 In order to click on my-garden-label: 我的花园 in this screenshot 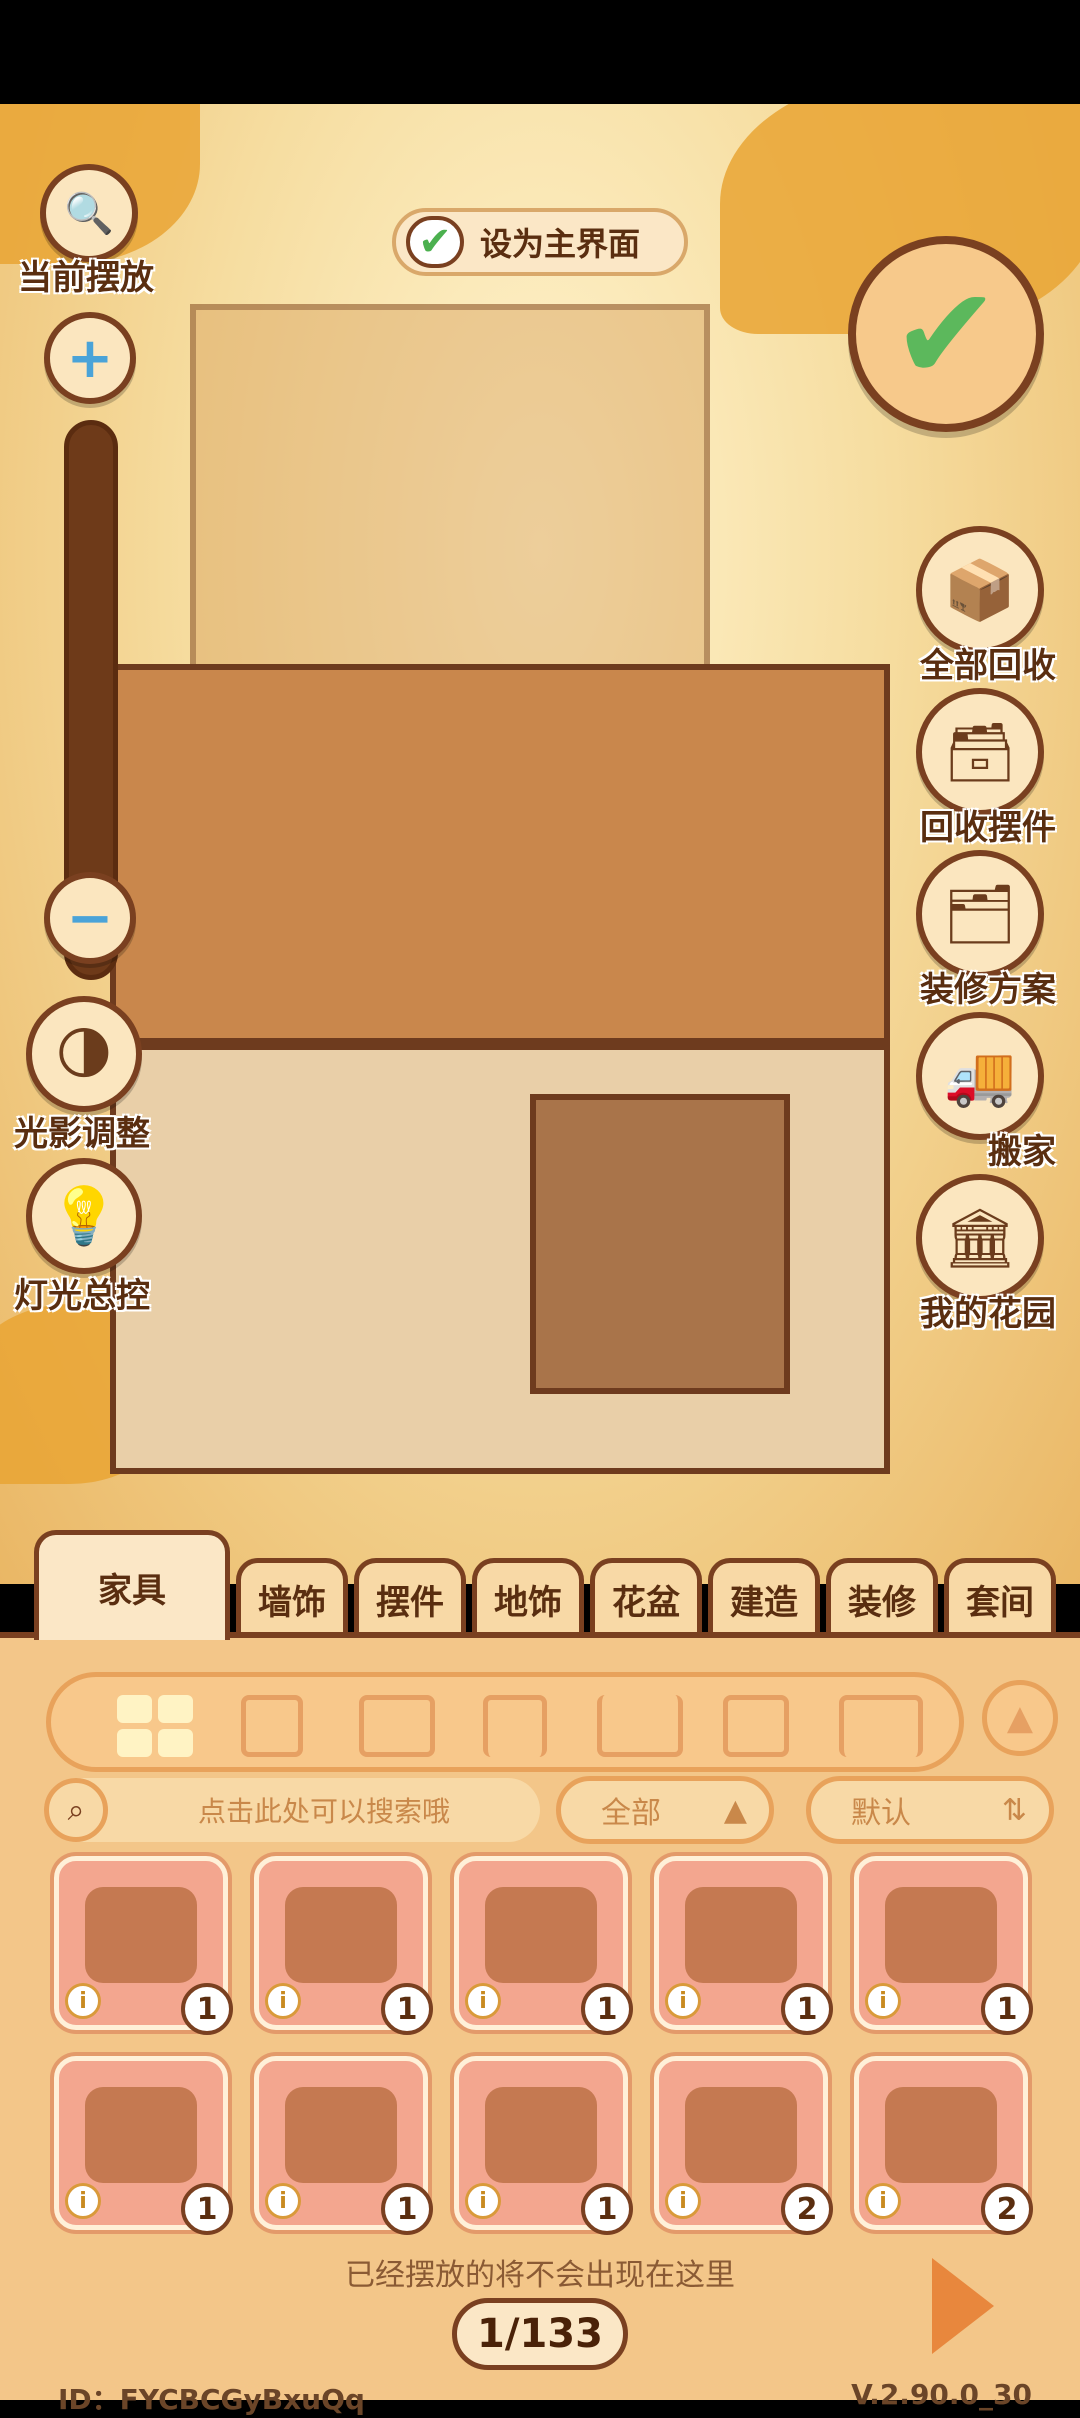, I will do `click(988, 1314)`.